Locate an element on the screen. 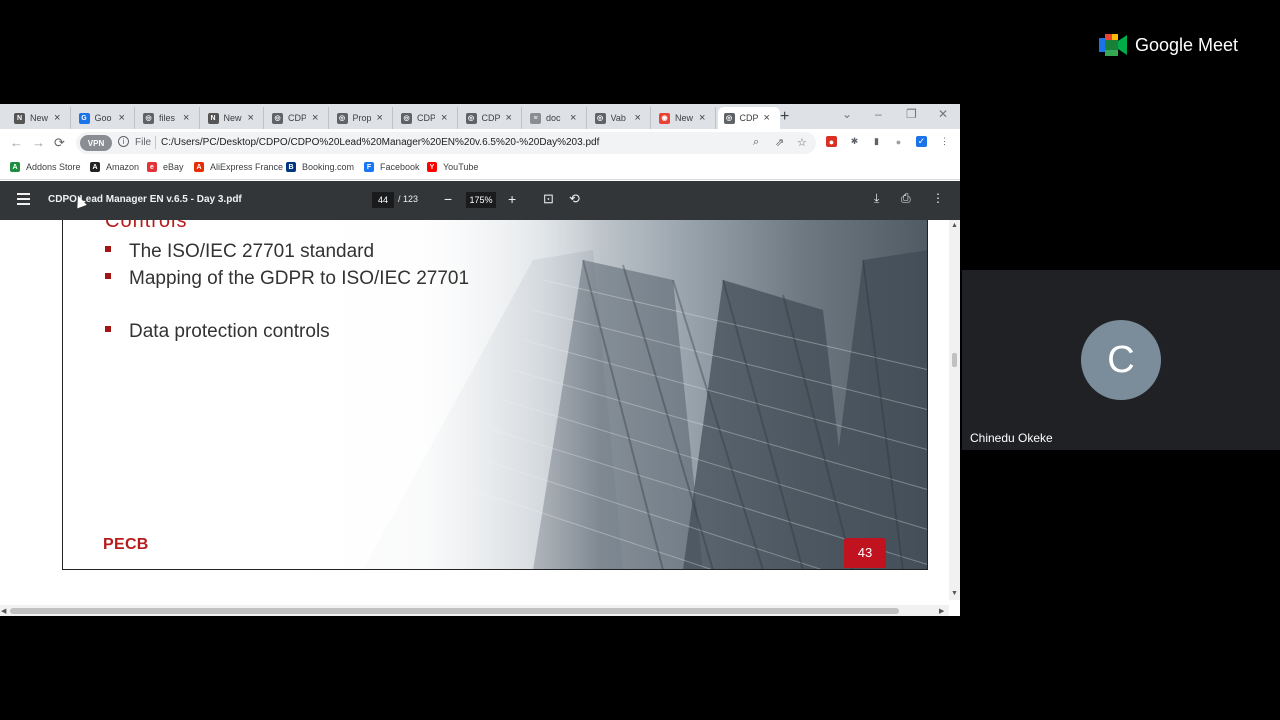 This screenshot has width=1280, height=720. pdf-more-icon: ⋮ is located at coordinates (938, 198).